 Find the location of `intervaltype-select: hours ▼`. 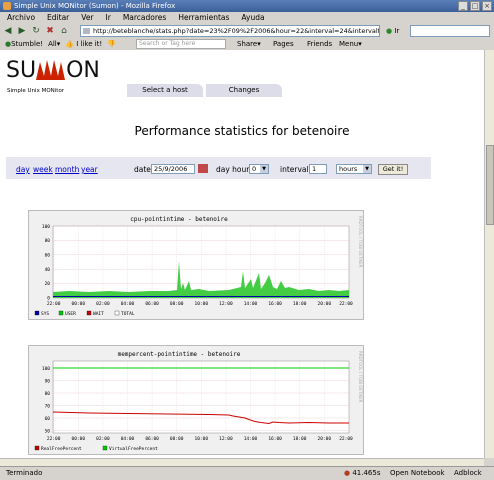

intervaltype-select: hours ▼ is located at coordinates (354, 169).